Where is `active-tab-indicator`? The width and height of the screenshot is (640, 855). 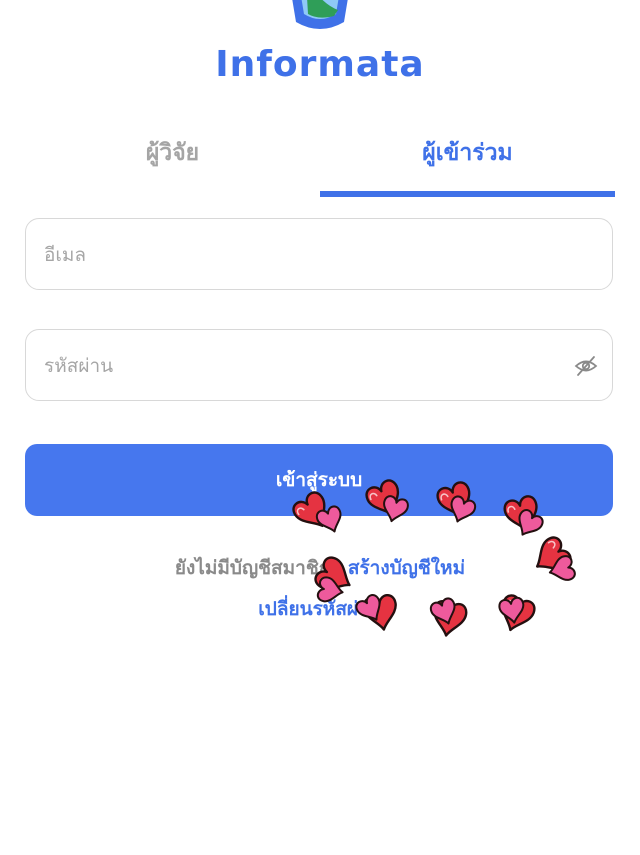
active-tab-indicator is located at coordinates (467, 194).